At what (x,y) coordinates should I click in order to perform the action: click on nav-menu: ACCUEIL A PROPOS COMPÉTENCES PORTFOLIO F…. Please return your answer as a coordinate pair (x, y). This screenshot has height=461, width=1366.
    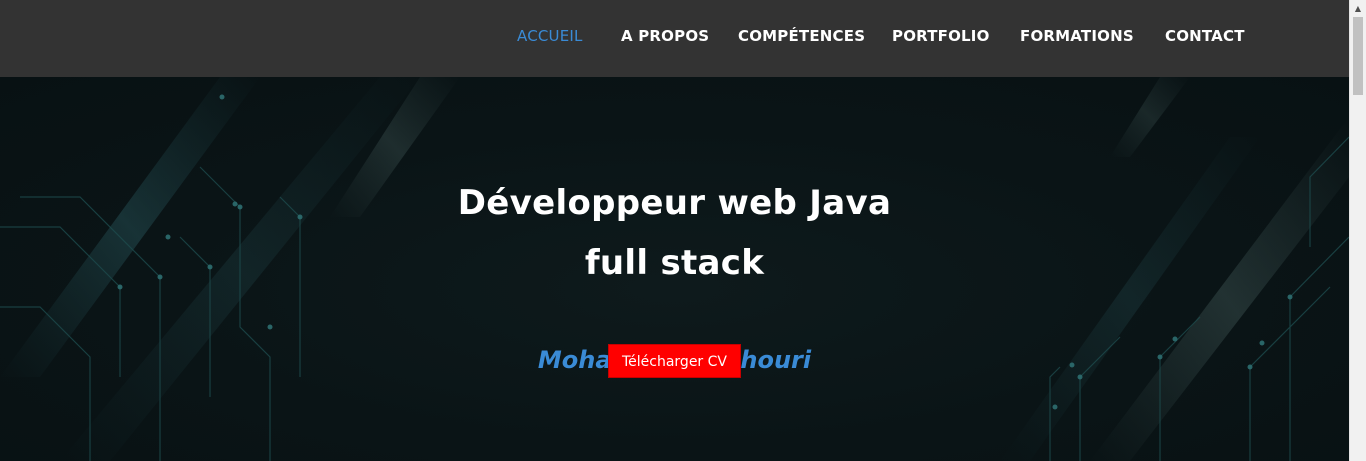
    Looking at the image, I should click on (674, 37).